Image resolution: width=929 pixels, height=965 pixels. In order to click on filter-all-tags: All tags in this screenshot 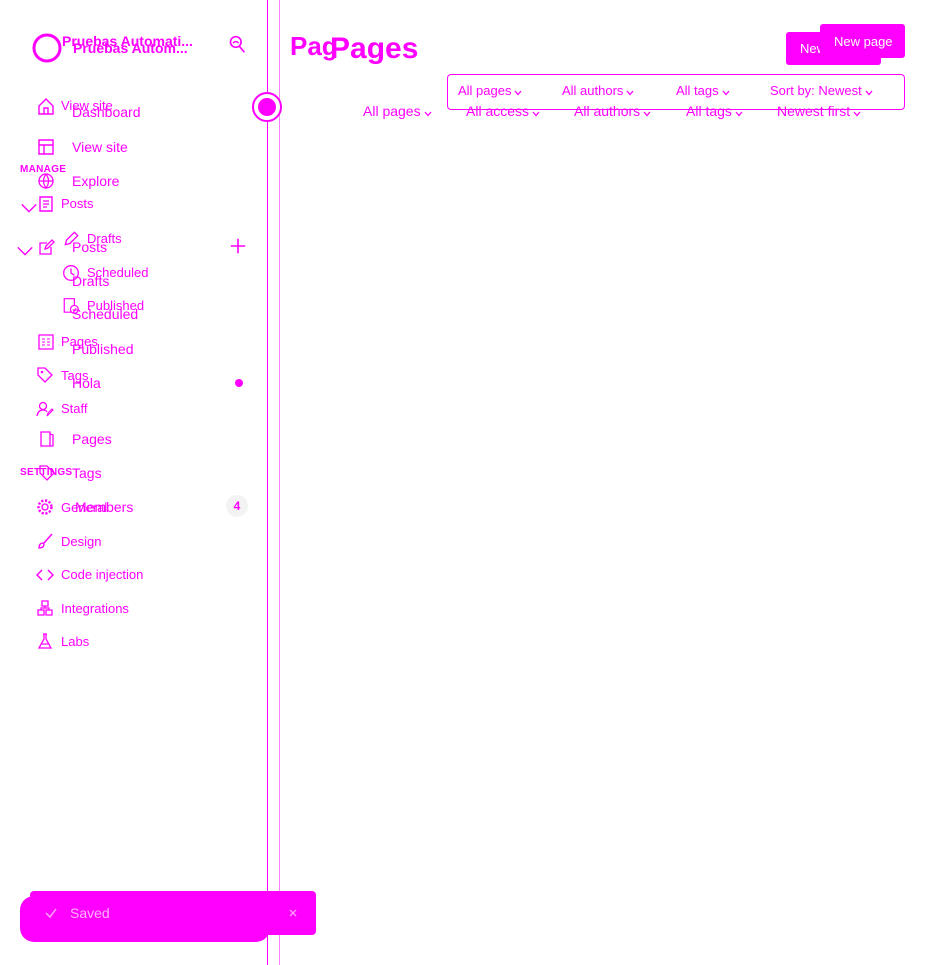, I will do `click(703, 91)`.